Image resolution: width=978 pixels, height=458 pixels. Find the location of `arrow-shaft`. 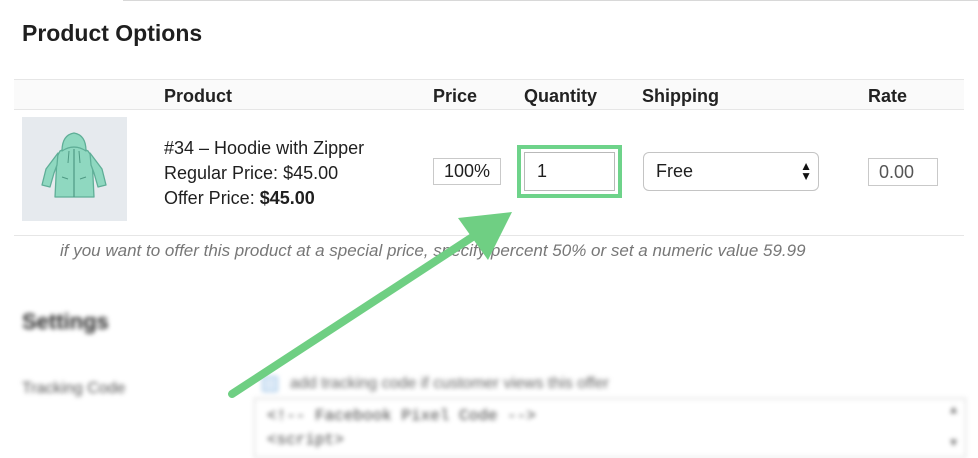

arrow-shaft is located at coordinates (353, 315).